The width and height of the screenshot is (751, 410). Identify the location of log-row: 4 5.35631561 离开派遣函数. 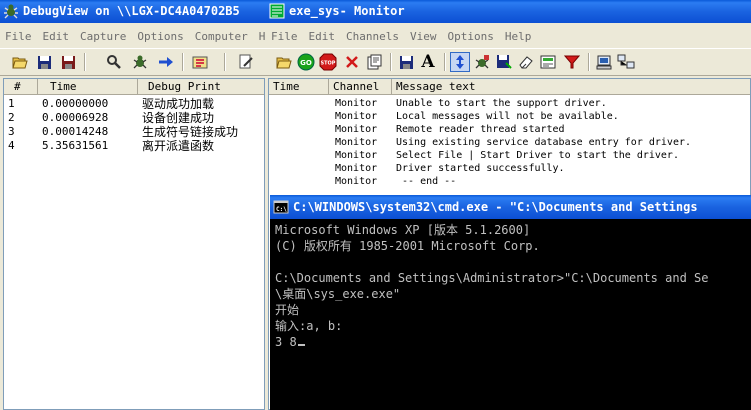
(134, 146).